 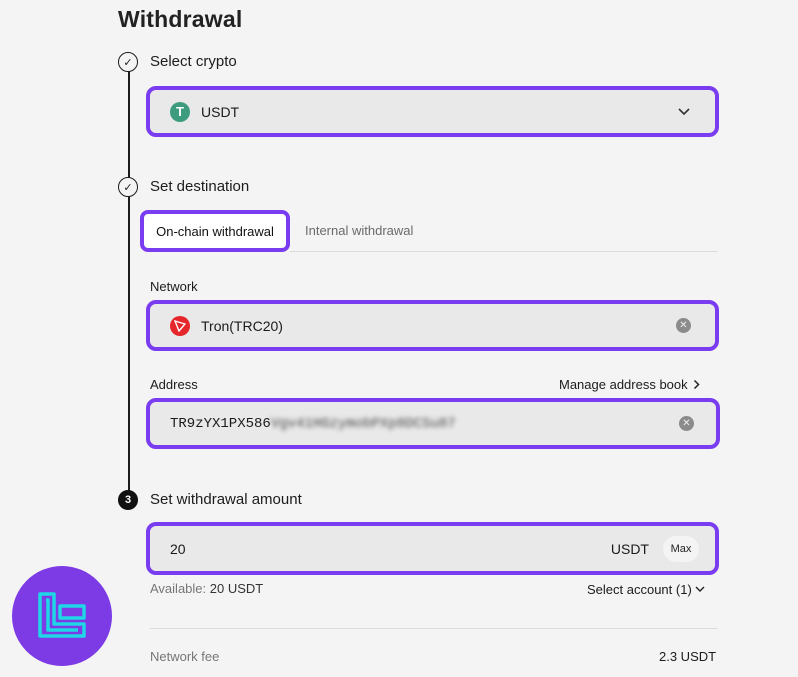 What do you see at coordinates (623, 384) in the screenshot?
I see `manage-address-book-label: Manage address book` at bounding box center [623, 384].